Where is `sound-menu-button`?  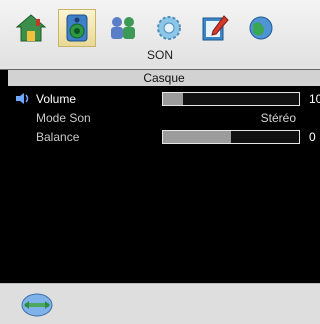 sound-menu-button is located at coordinates (77, 28).